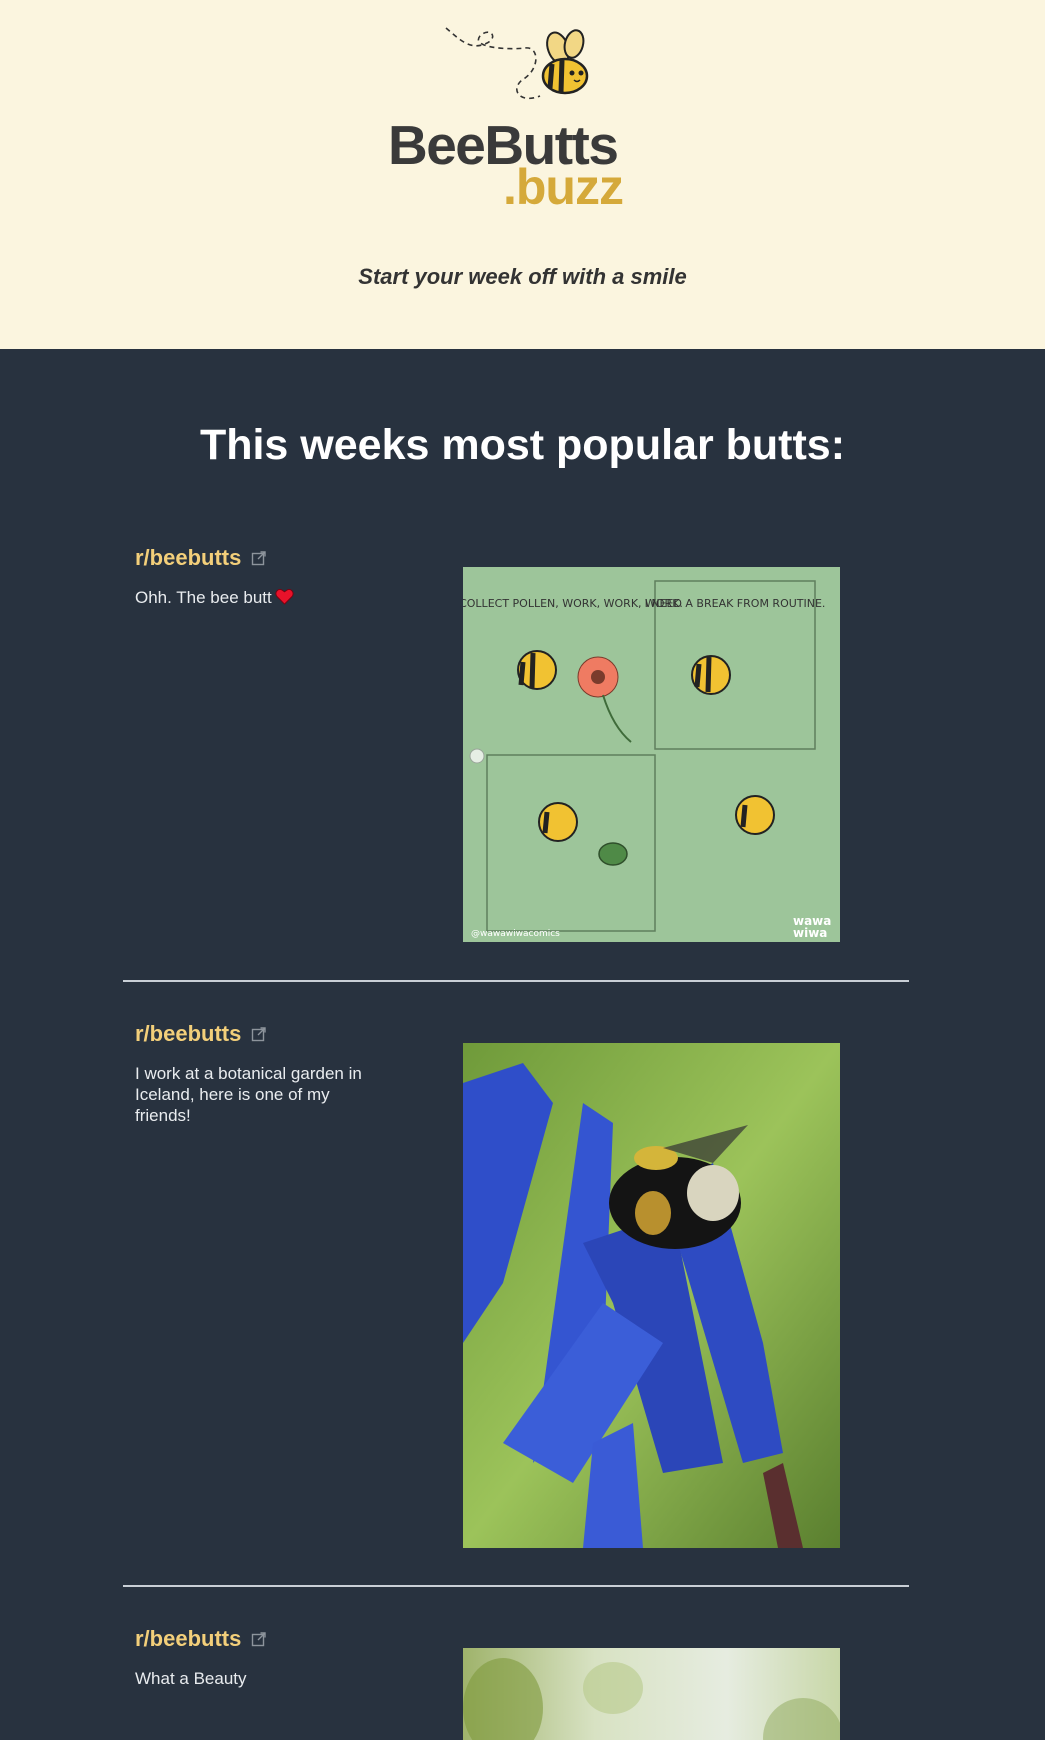 This screenshot has width=1045, height=1740. Describe the element at coordinates (810, 933) in the screenshot. I see `comic-brand-line2: wiwa` at that location.